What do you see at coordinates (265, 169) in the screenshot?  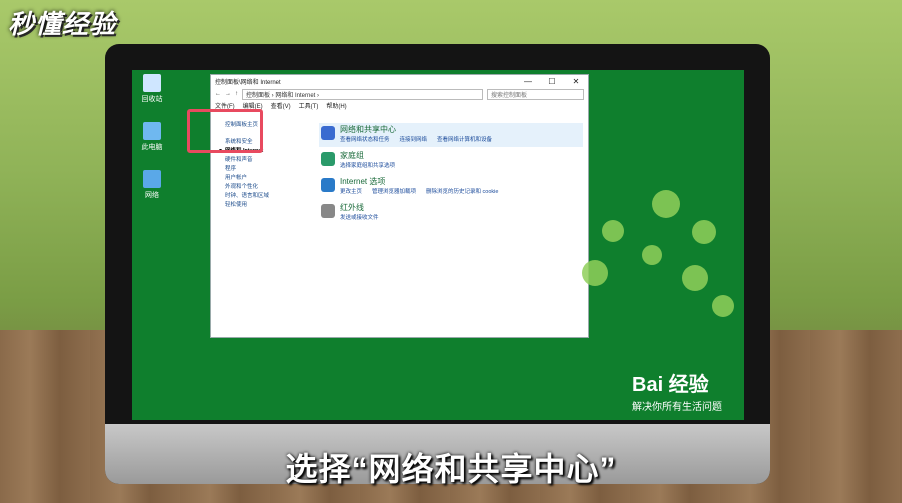 I see `nav-item: 程序` at bounding box center [265, 169].